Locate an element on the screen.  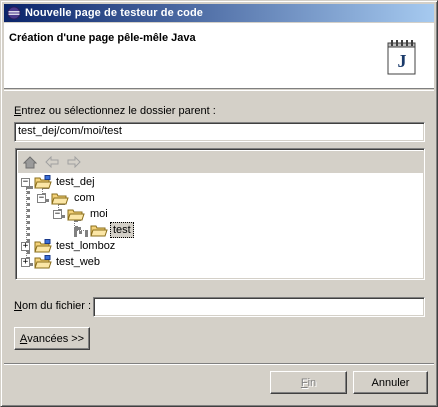
tree-node-label: moi is located at coordinates (99, 214).